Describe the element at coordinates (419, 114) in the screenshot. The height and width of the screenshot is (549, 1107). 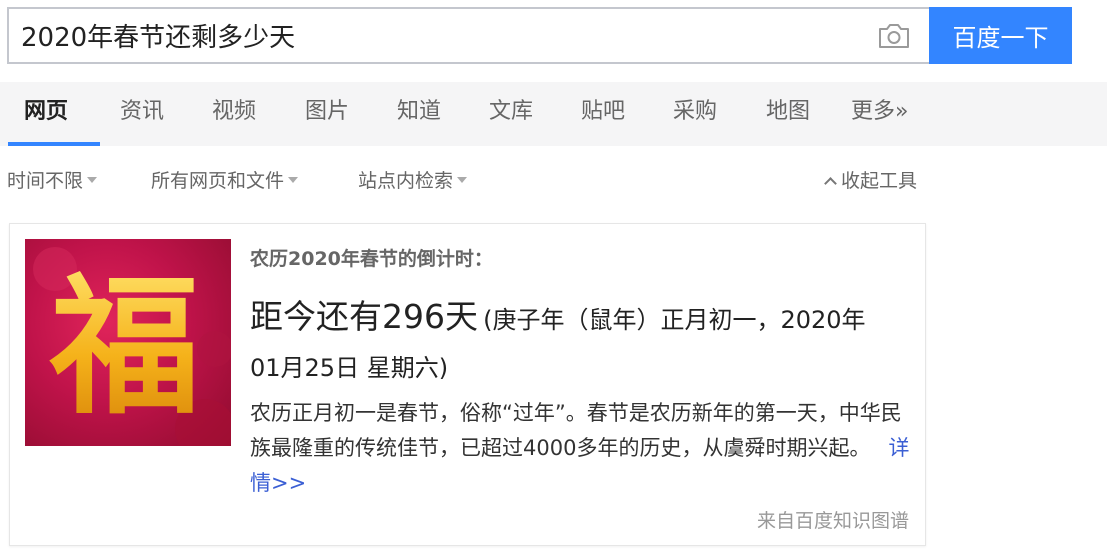
I see `tab-zhidao: 知道` at that location.